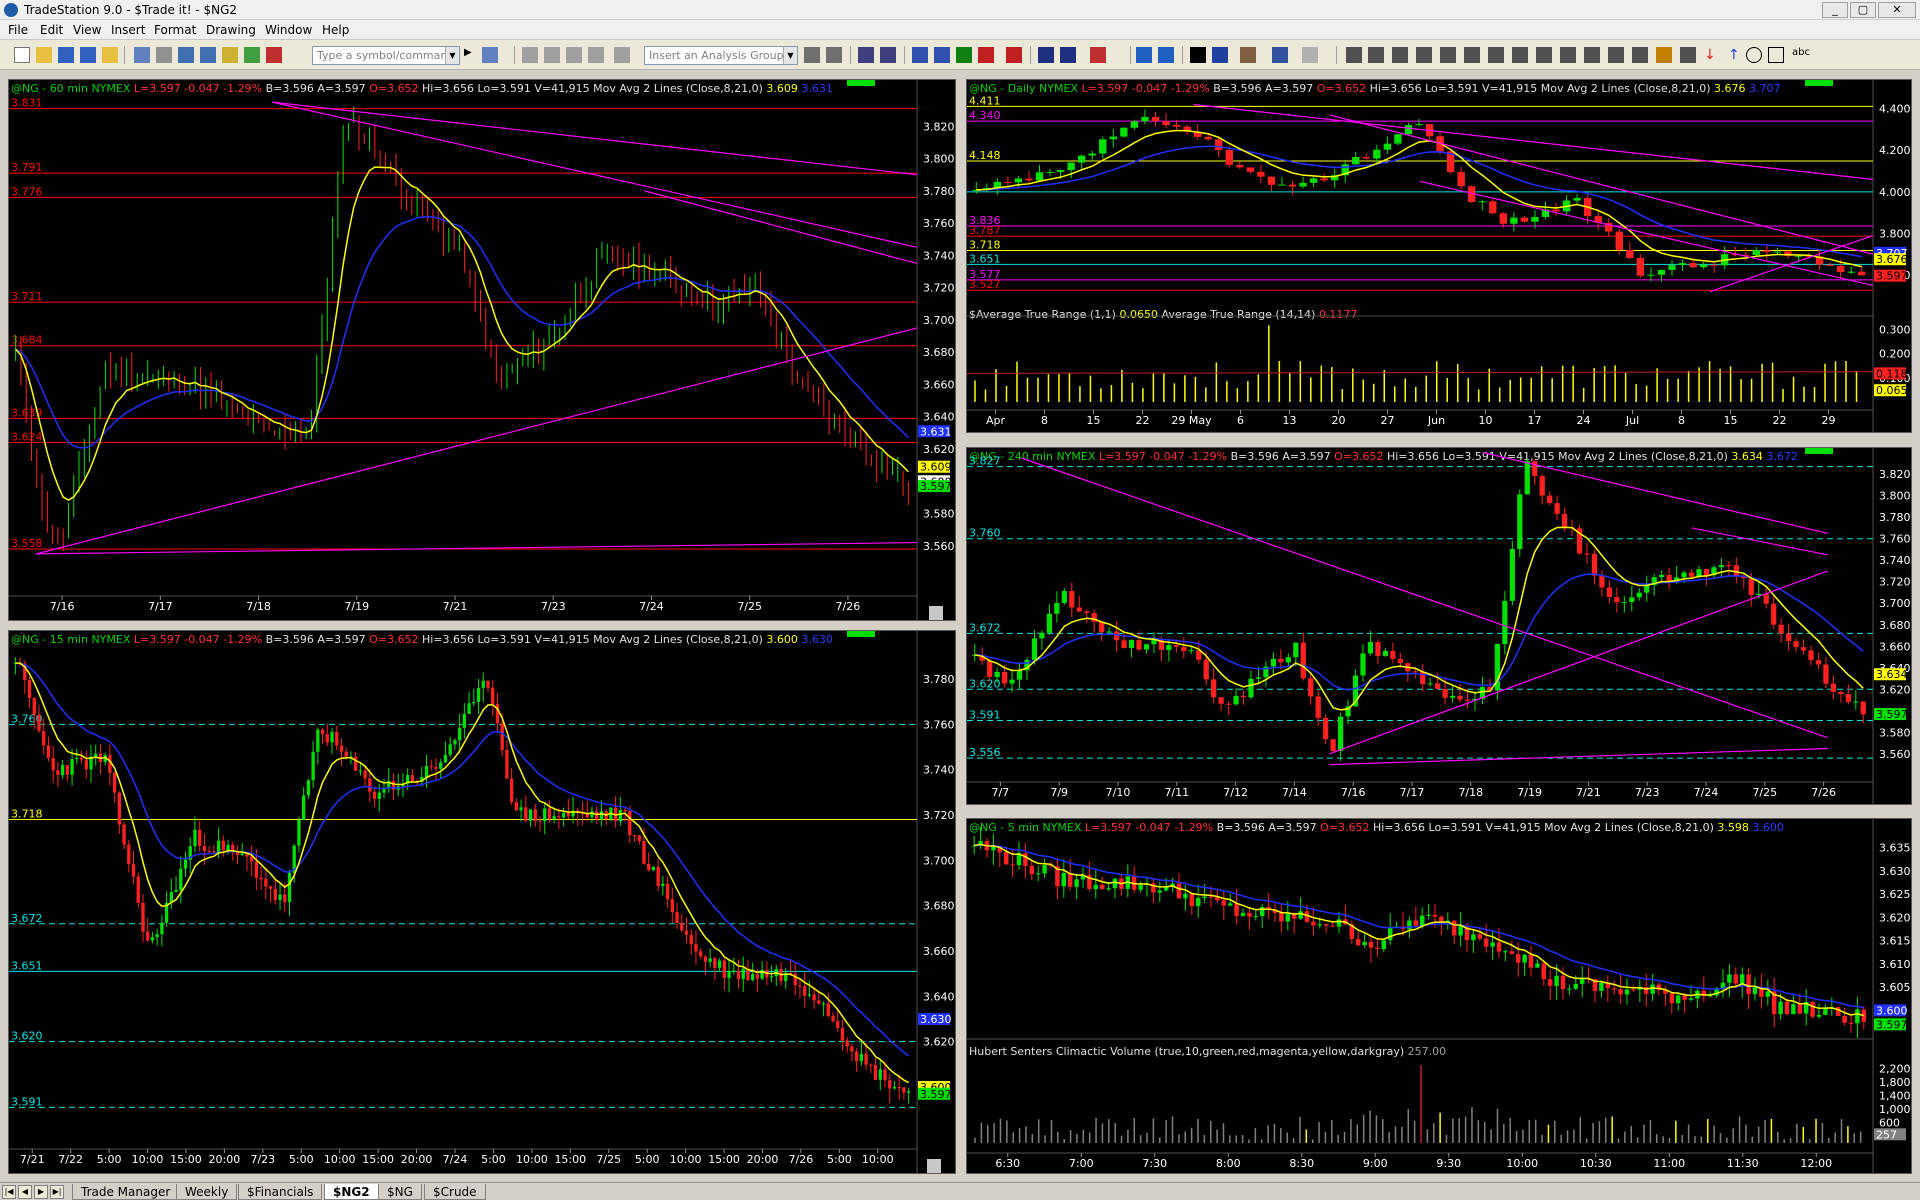 This screenshot has width=1920, height=1200. What do you see at coordinates (1759, 541) in the screenshot?
I see `trendline` at bounding box center [1759, 541].